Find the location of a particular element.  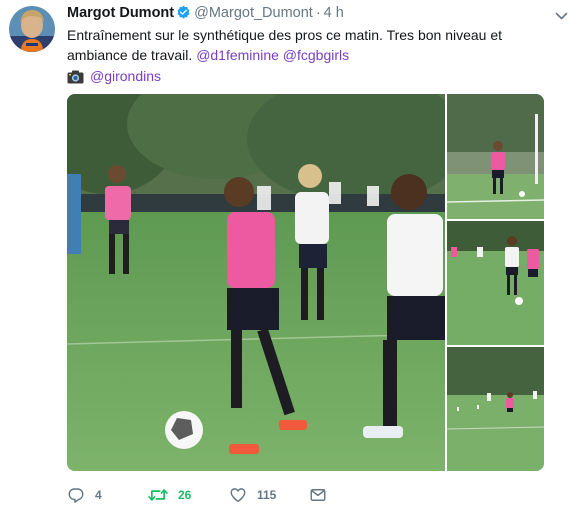

heart-icon is located at coordinates (238, 495).